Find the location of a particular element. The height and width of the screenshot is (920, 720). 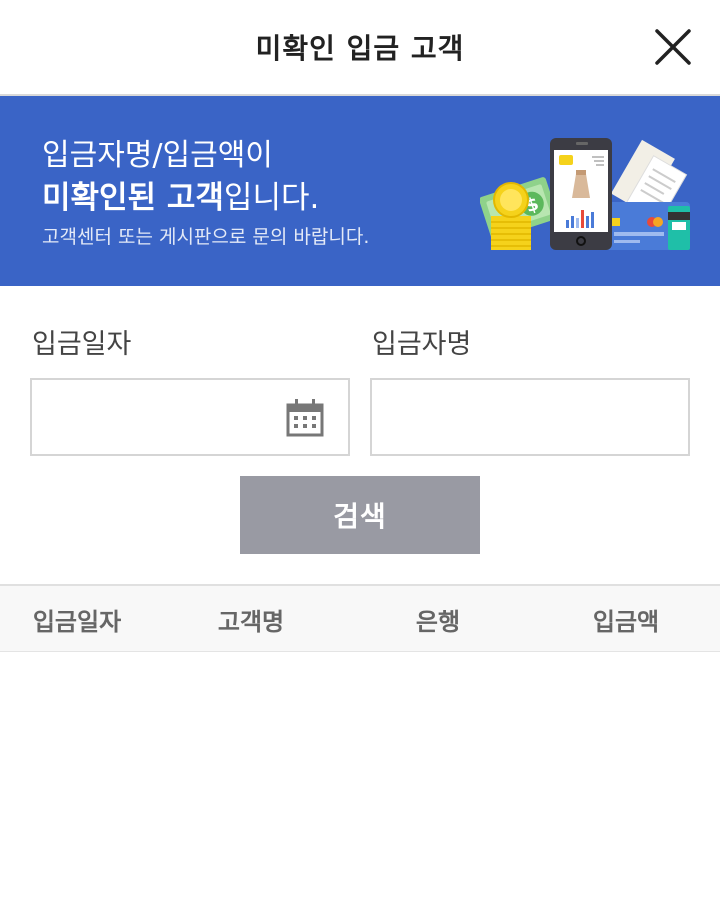

header-bar: 미확인 입금 고객 is located at coordinates (360, 48).